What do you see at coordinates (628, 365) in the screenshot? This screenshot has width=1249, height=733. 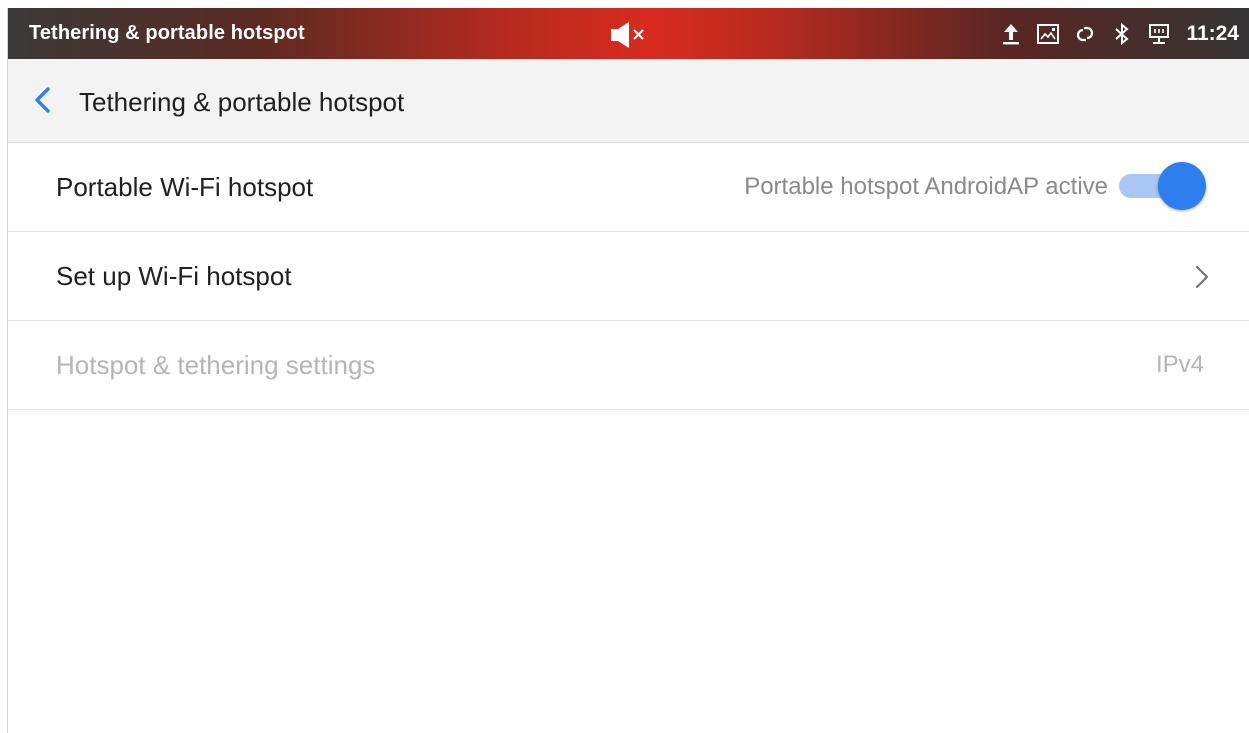 I see `hotspot-tethering-settings-row: Hotspot & tethering settings IPv4` at bounding box center [628, 365].